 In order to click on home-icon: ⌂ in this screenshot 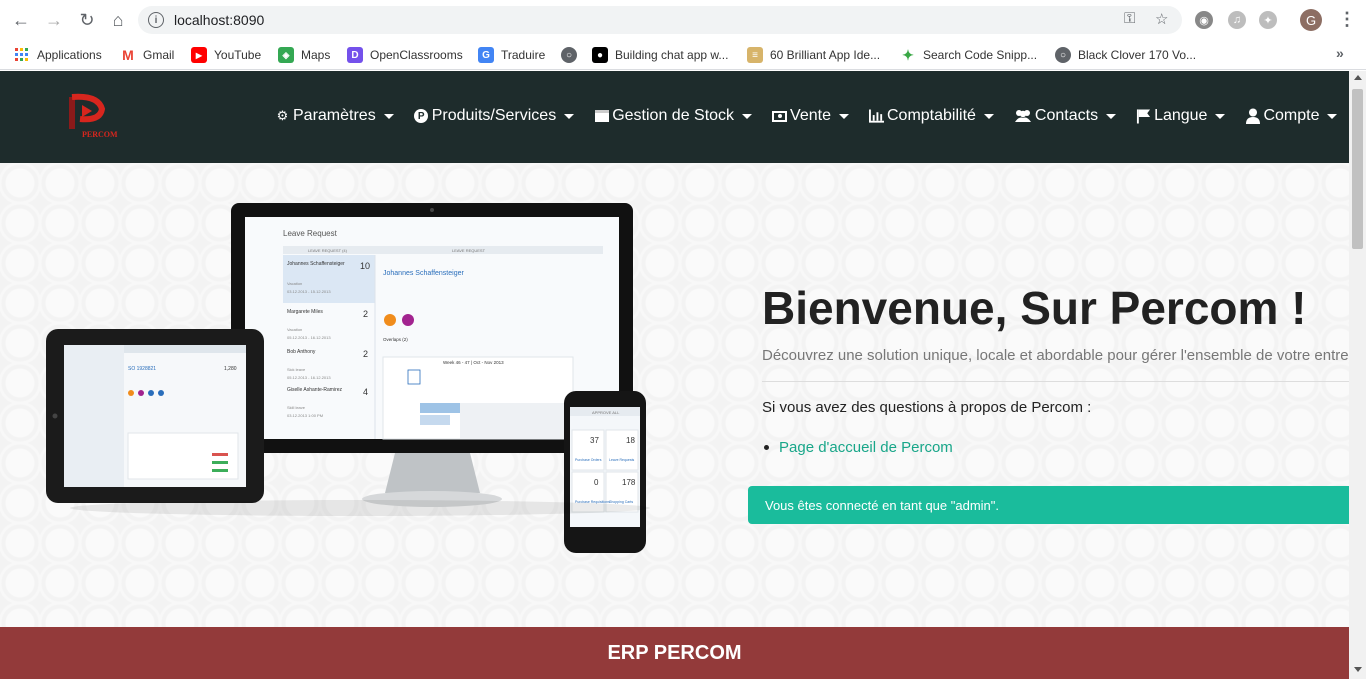, I will do `click(118, 20)`.